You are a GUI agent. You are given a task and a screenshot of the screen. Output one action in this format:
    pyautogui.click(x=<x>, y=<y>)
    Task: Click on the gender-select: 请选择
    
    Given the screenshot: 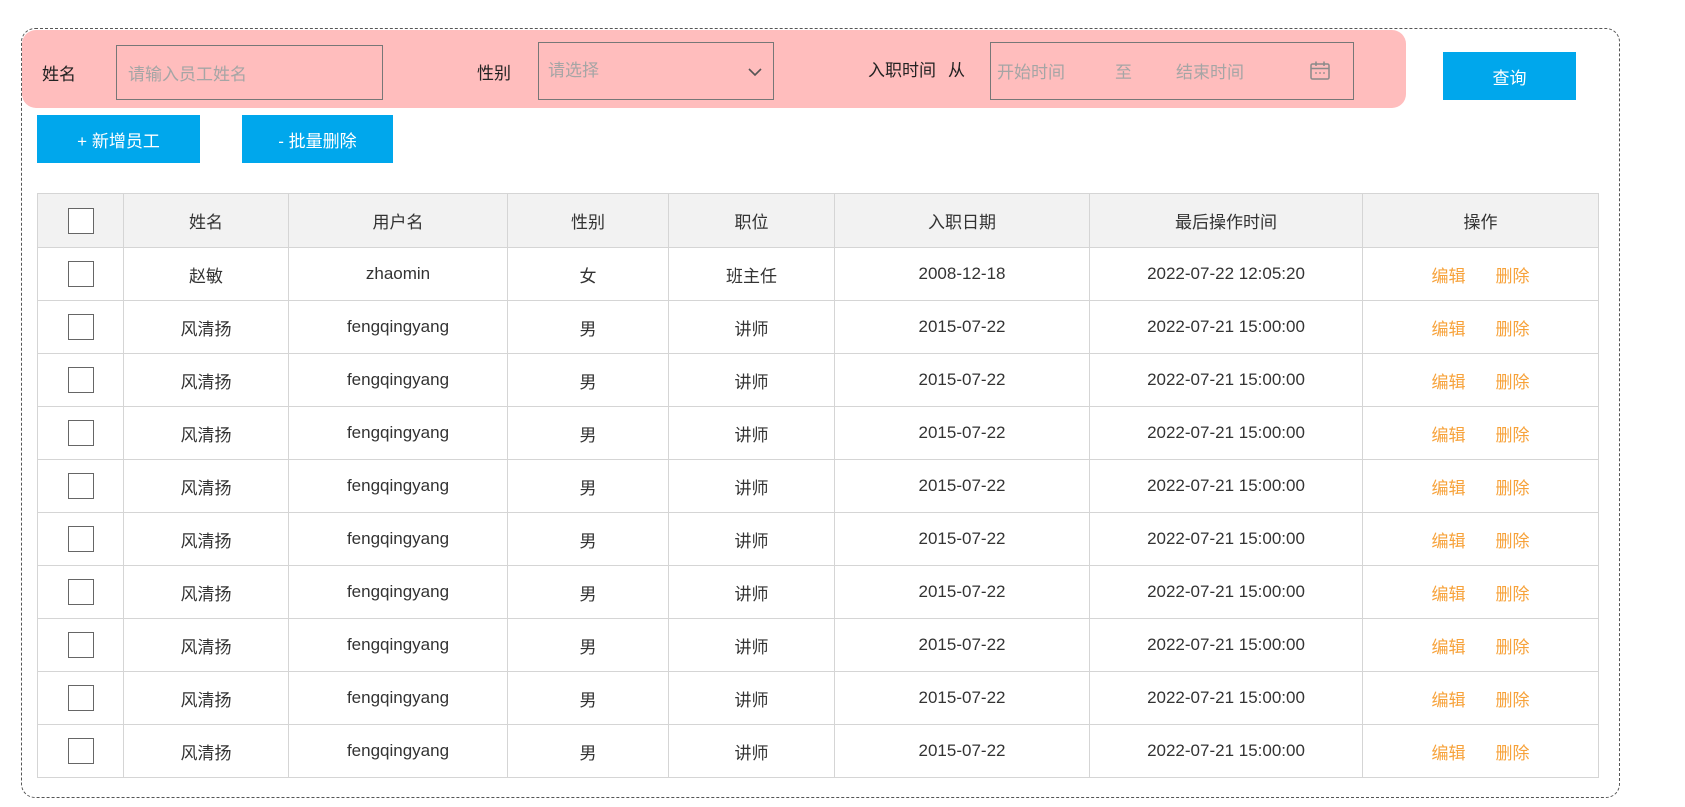 What is the action you would take?
    pyautogui.click(x=656, y=71)
    